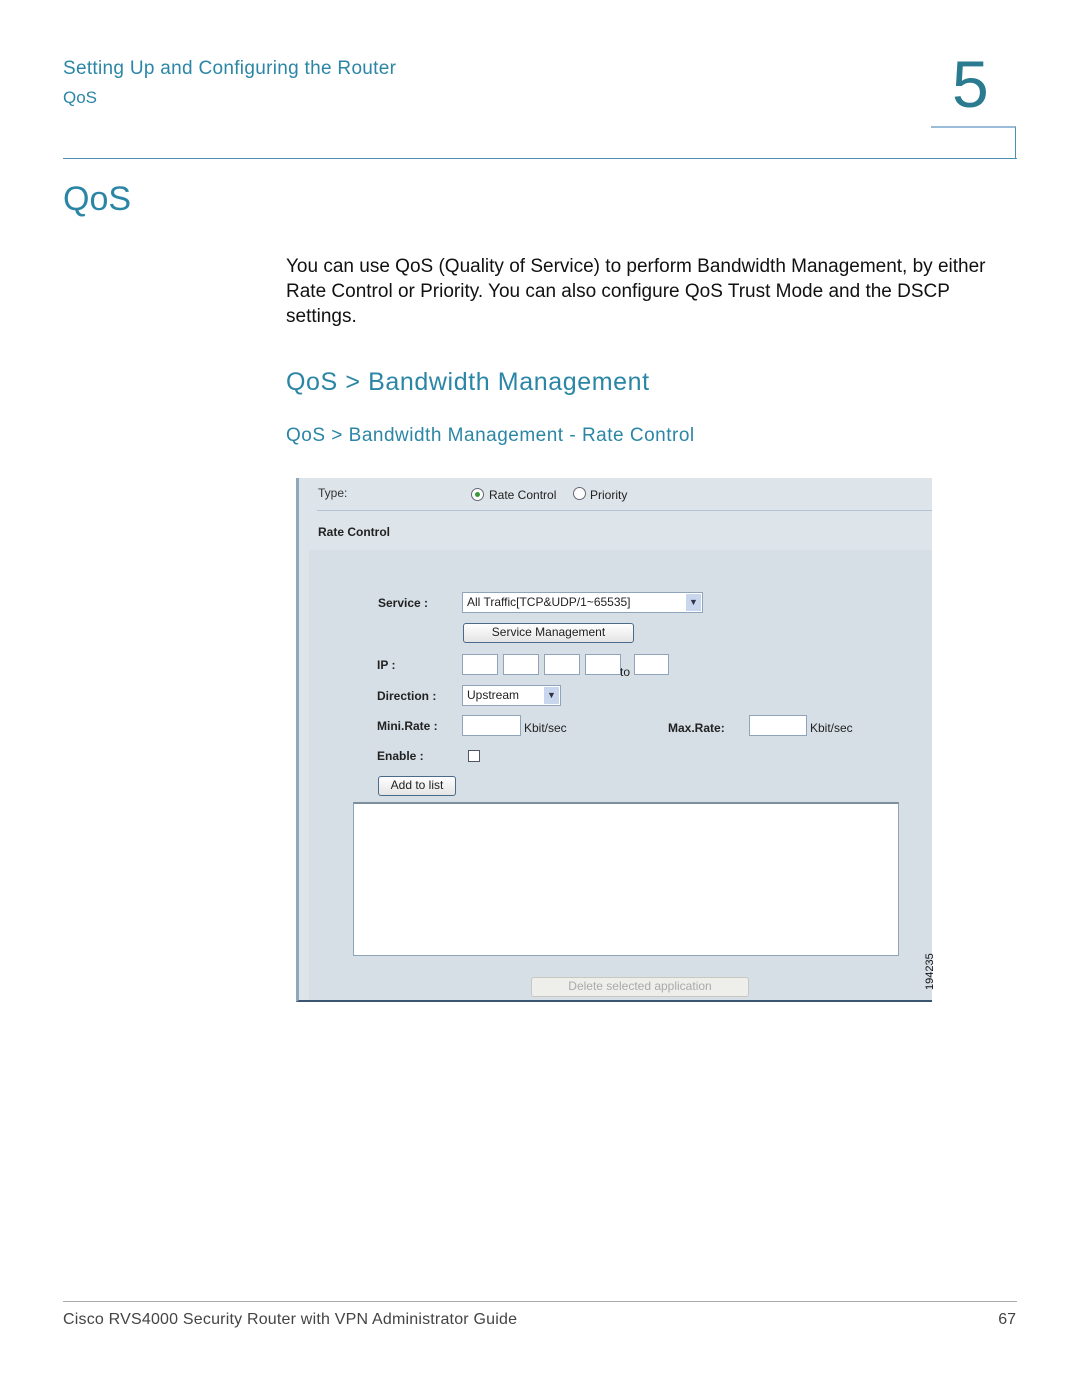 The image size is (1080, 1397). What do you see at coordinates (549, 602) in the screenshot?
I see `service-value: All Traffic[TCP&UDP/1~65535]` at bounding box center [549, 602].